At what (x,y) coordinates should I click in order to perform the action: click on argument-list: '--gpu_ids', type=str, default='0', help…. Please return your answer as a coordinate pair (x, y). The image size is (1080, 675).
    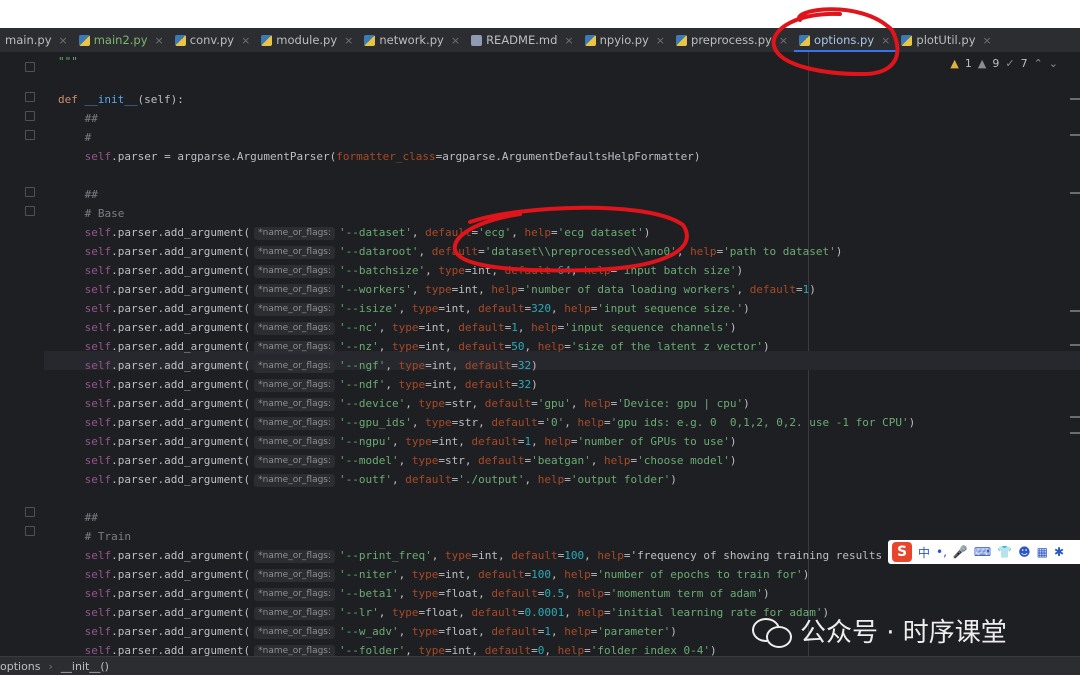
    Looking at the image, I should click on (627, 422).